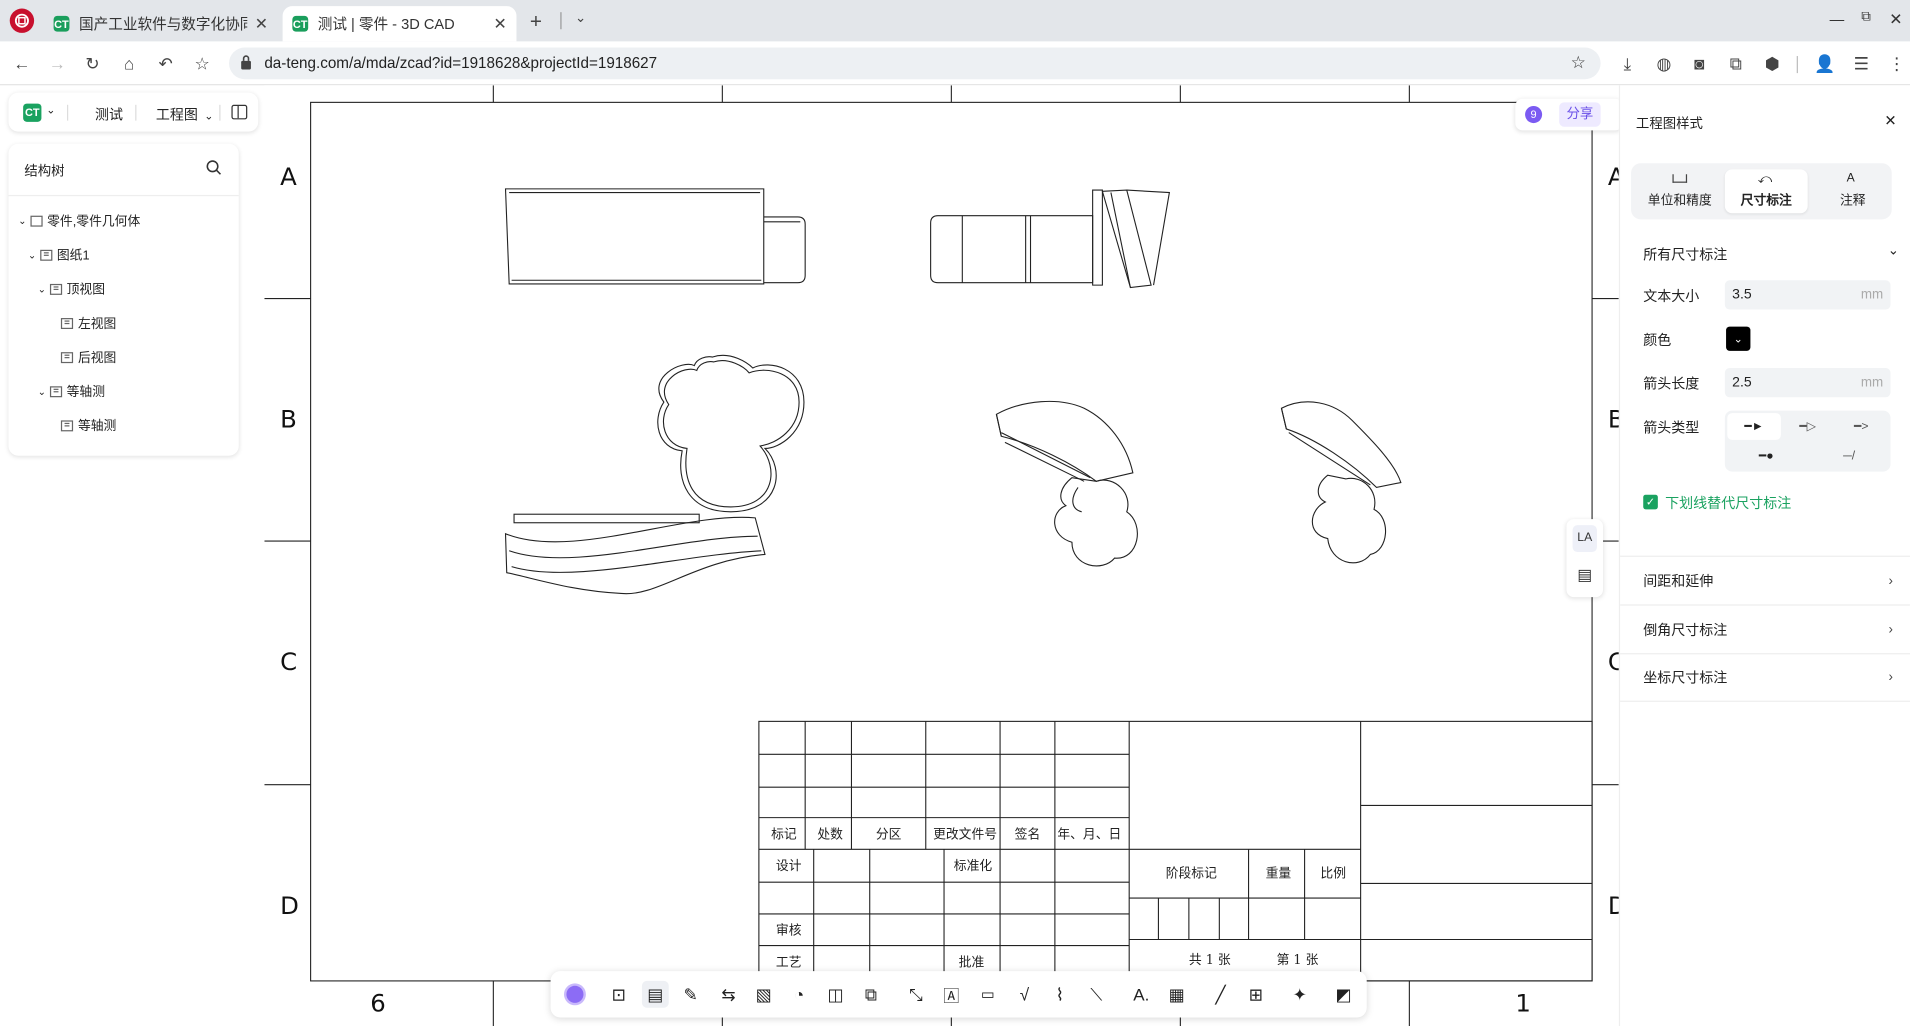 This screenshot has height=1026, width=1910. What do you see at coordinates (67, 357) in the screenshot?
I see `view-icon` at bounding box center [67, 357].